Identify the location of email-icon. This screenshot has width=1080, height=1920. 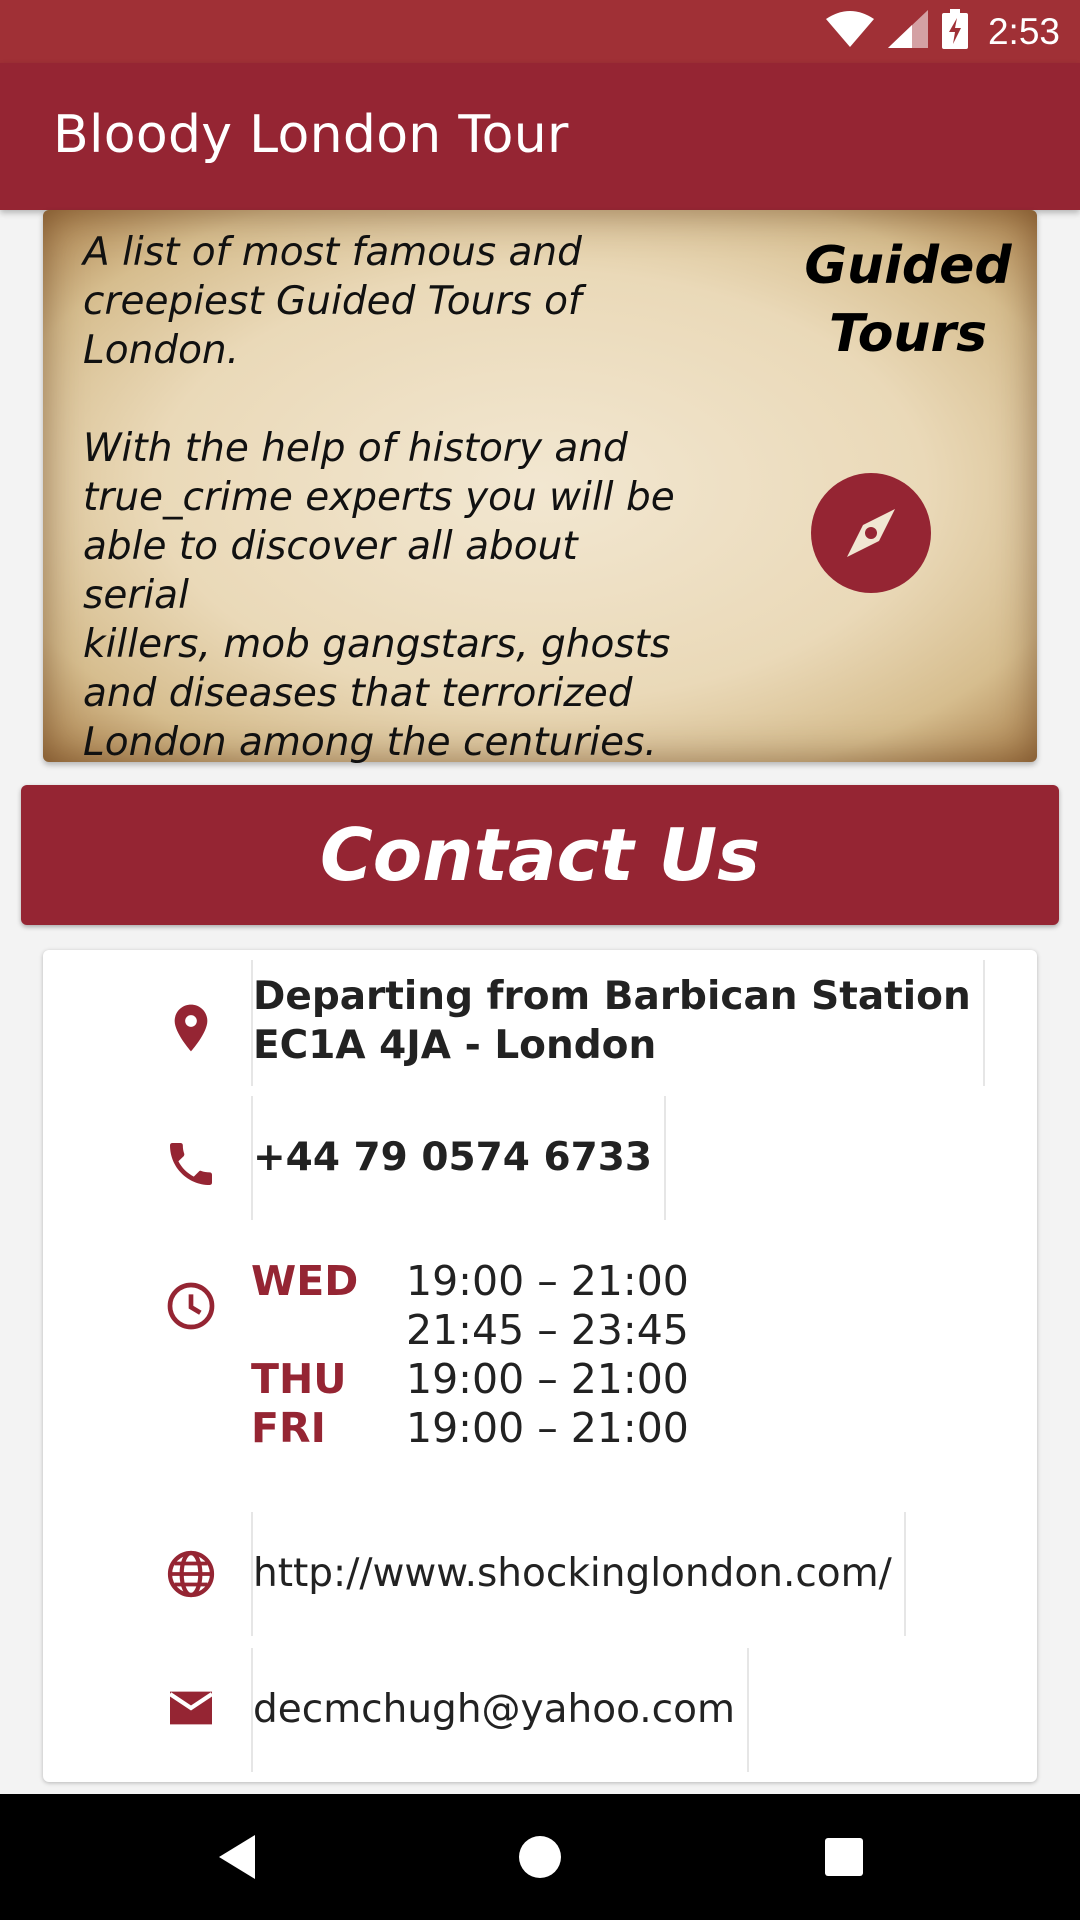
(191, 1708).